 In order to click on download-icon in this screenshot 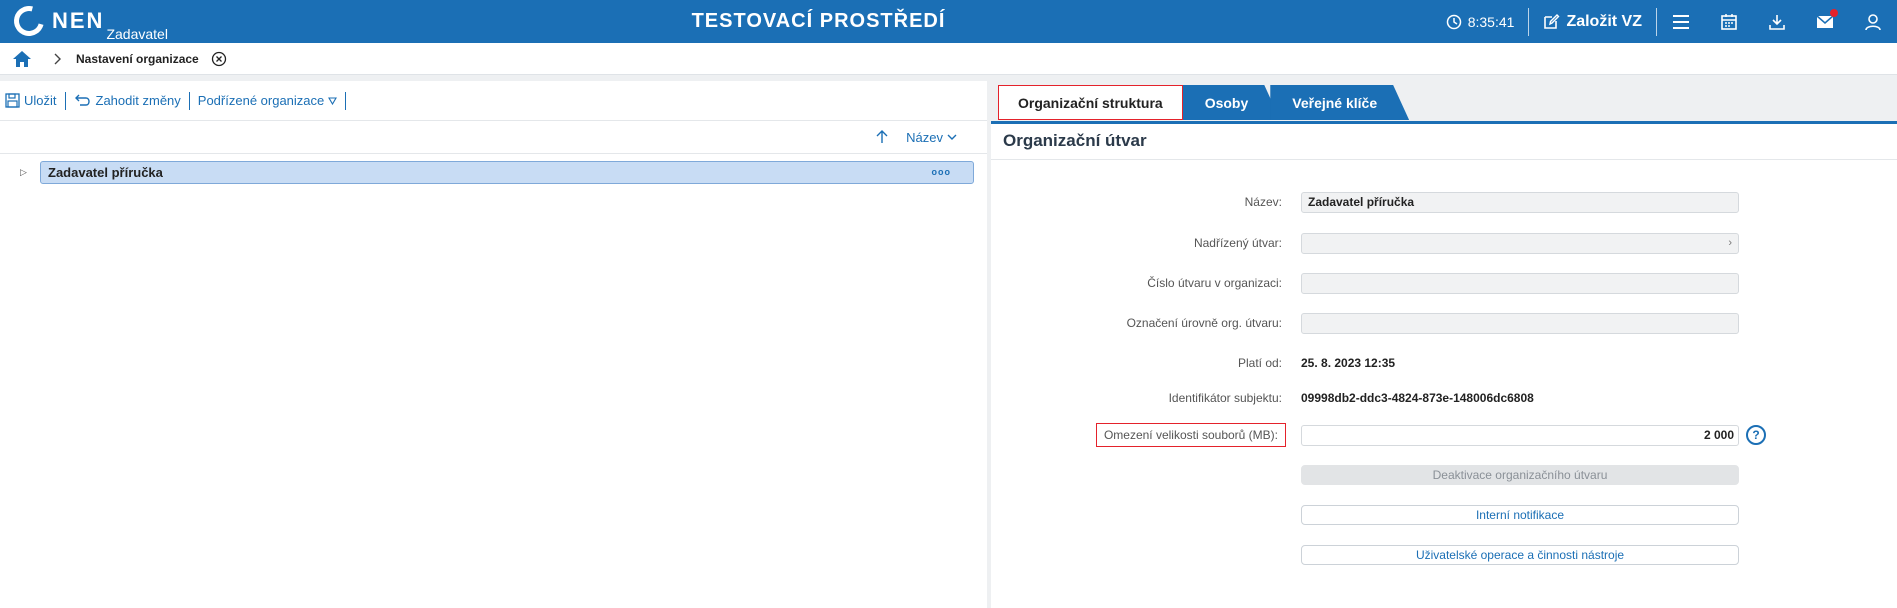, I will do `click(1777, 22)`.